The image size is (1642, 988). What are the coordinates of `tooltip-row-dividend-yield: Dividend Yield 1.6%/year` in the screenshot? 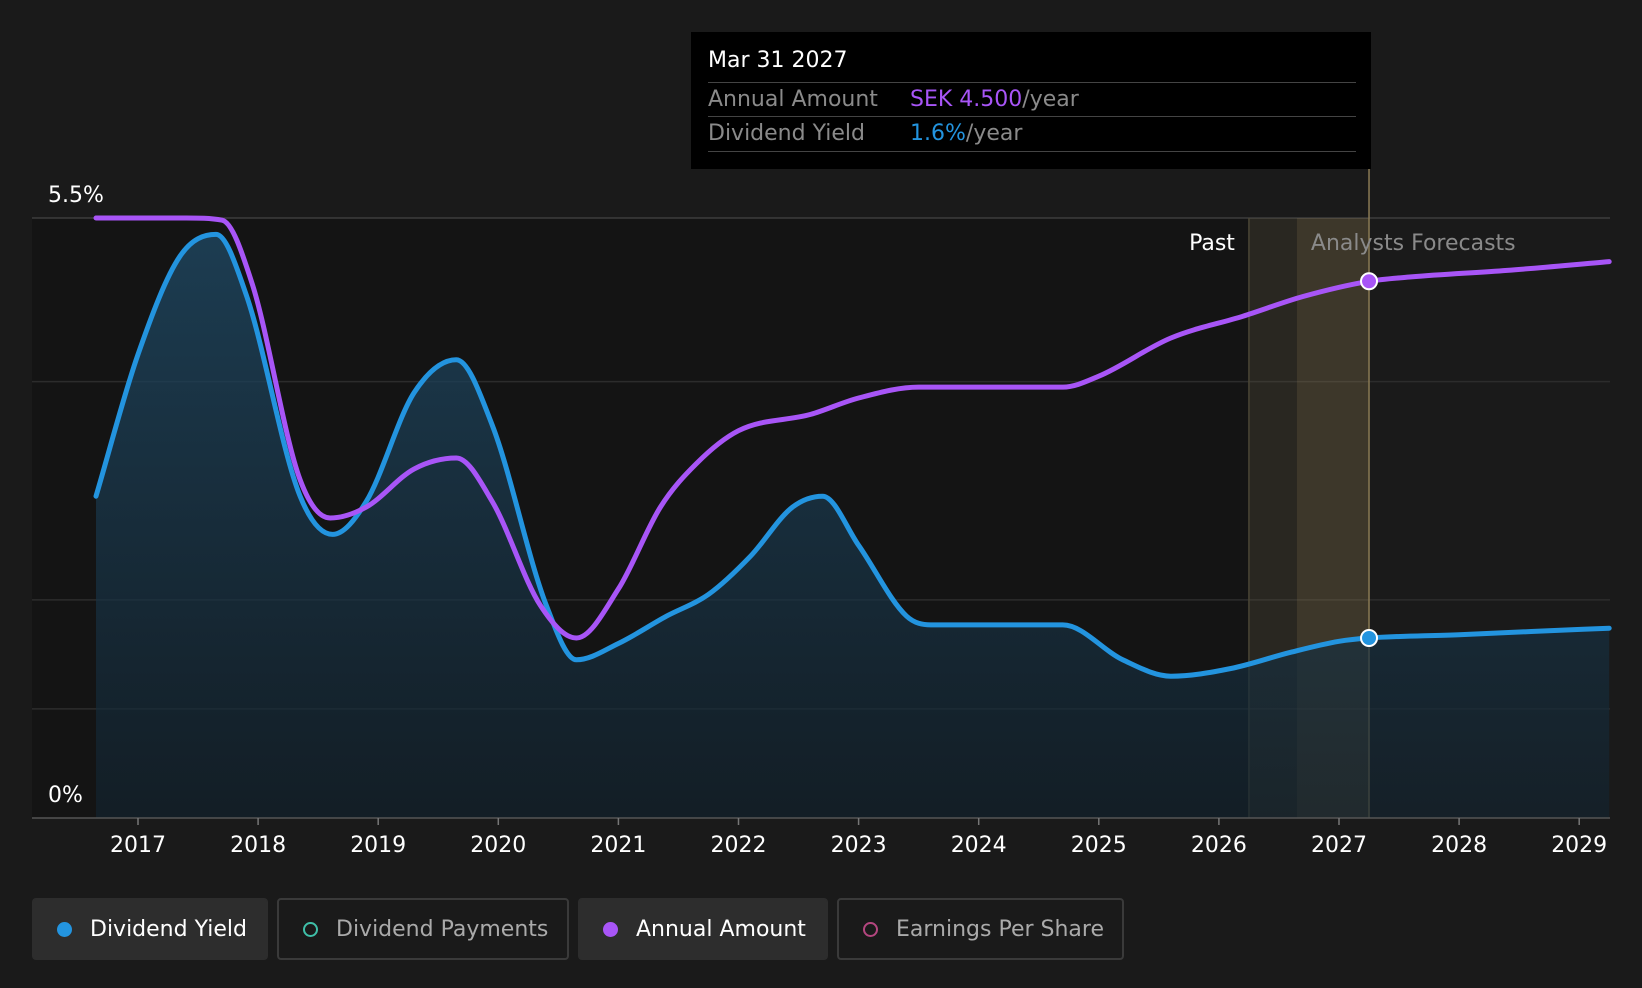 It's located at (1032, 134).